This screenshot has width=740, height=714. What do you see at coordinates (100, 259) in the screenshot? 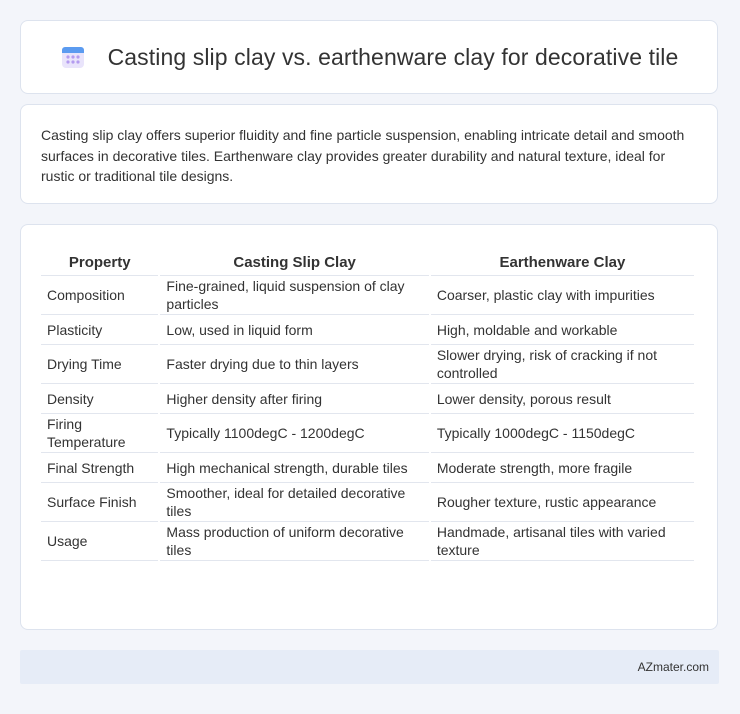
I see `column-header-property: Property` at bounding box center [100, 259].